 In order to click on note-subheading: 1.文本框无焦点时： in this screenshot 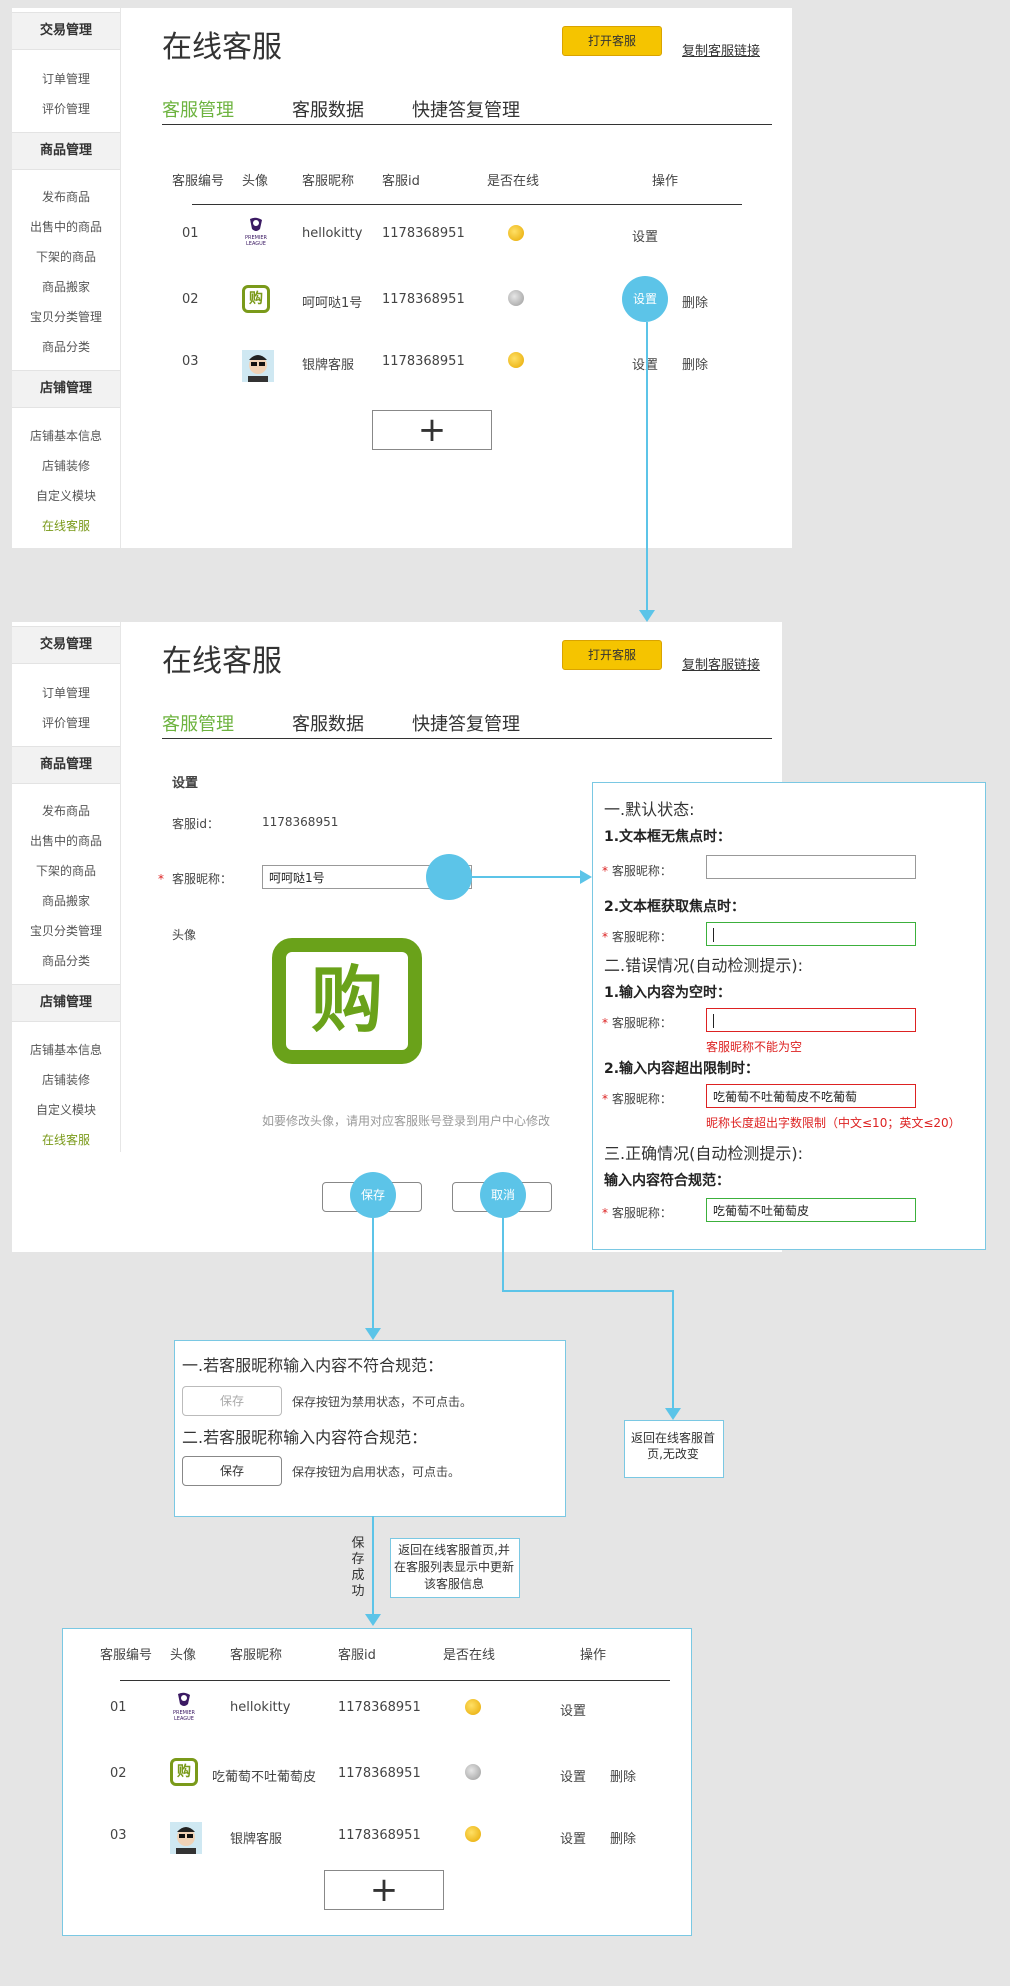, I will do `click(668, 837)`.